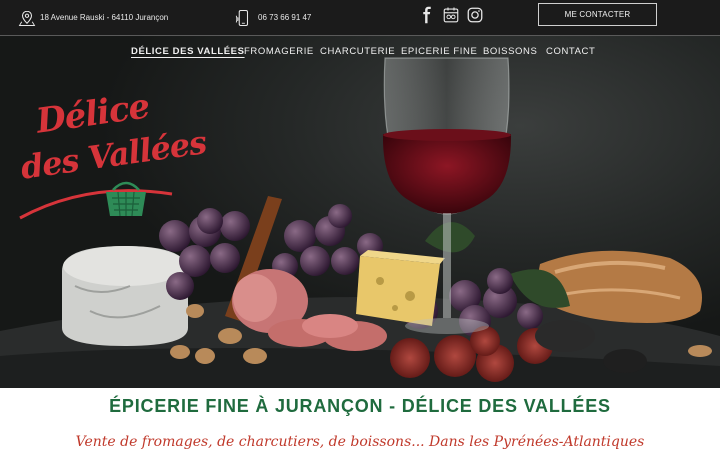 This screenshot has width=720, height=450. I want to click on brand-logo: Délice des Vallées, so click(113, 156).